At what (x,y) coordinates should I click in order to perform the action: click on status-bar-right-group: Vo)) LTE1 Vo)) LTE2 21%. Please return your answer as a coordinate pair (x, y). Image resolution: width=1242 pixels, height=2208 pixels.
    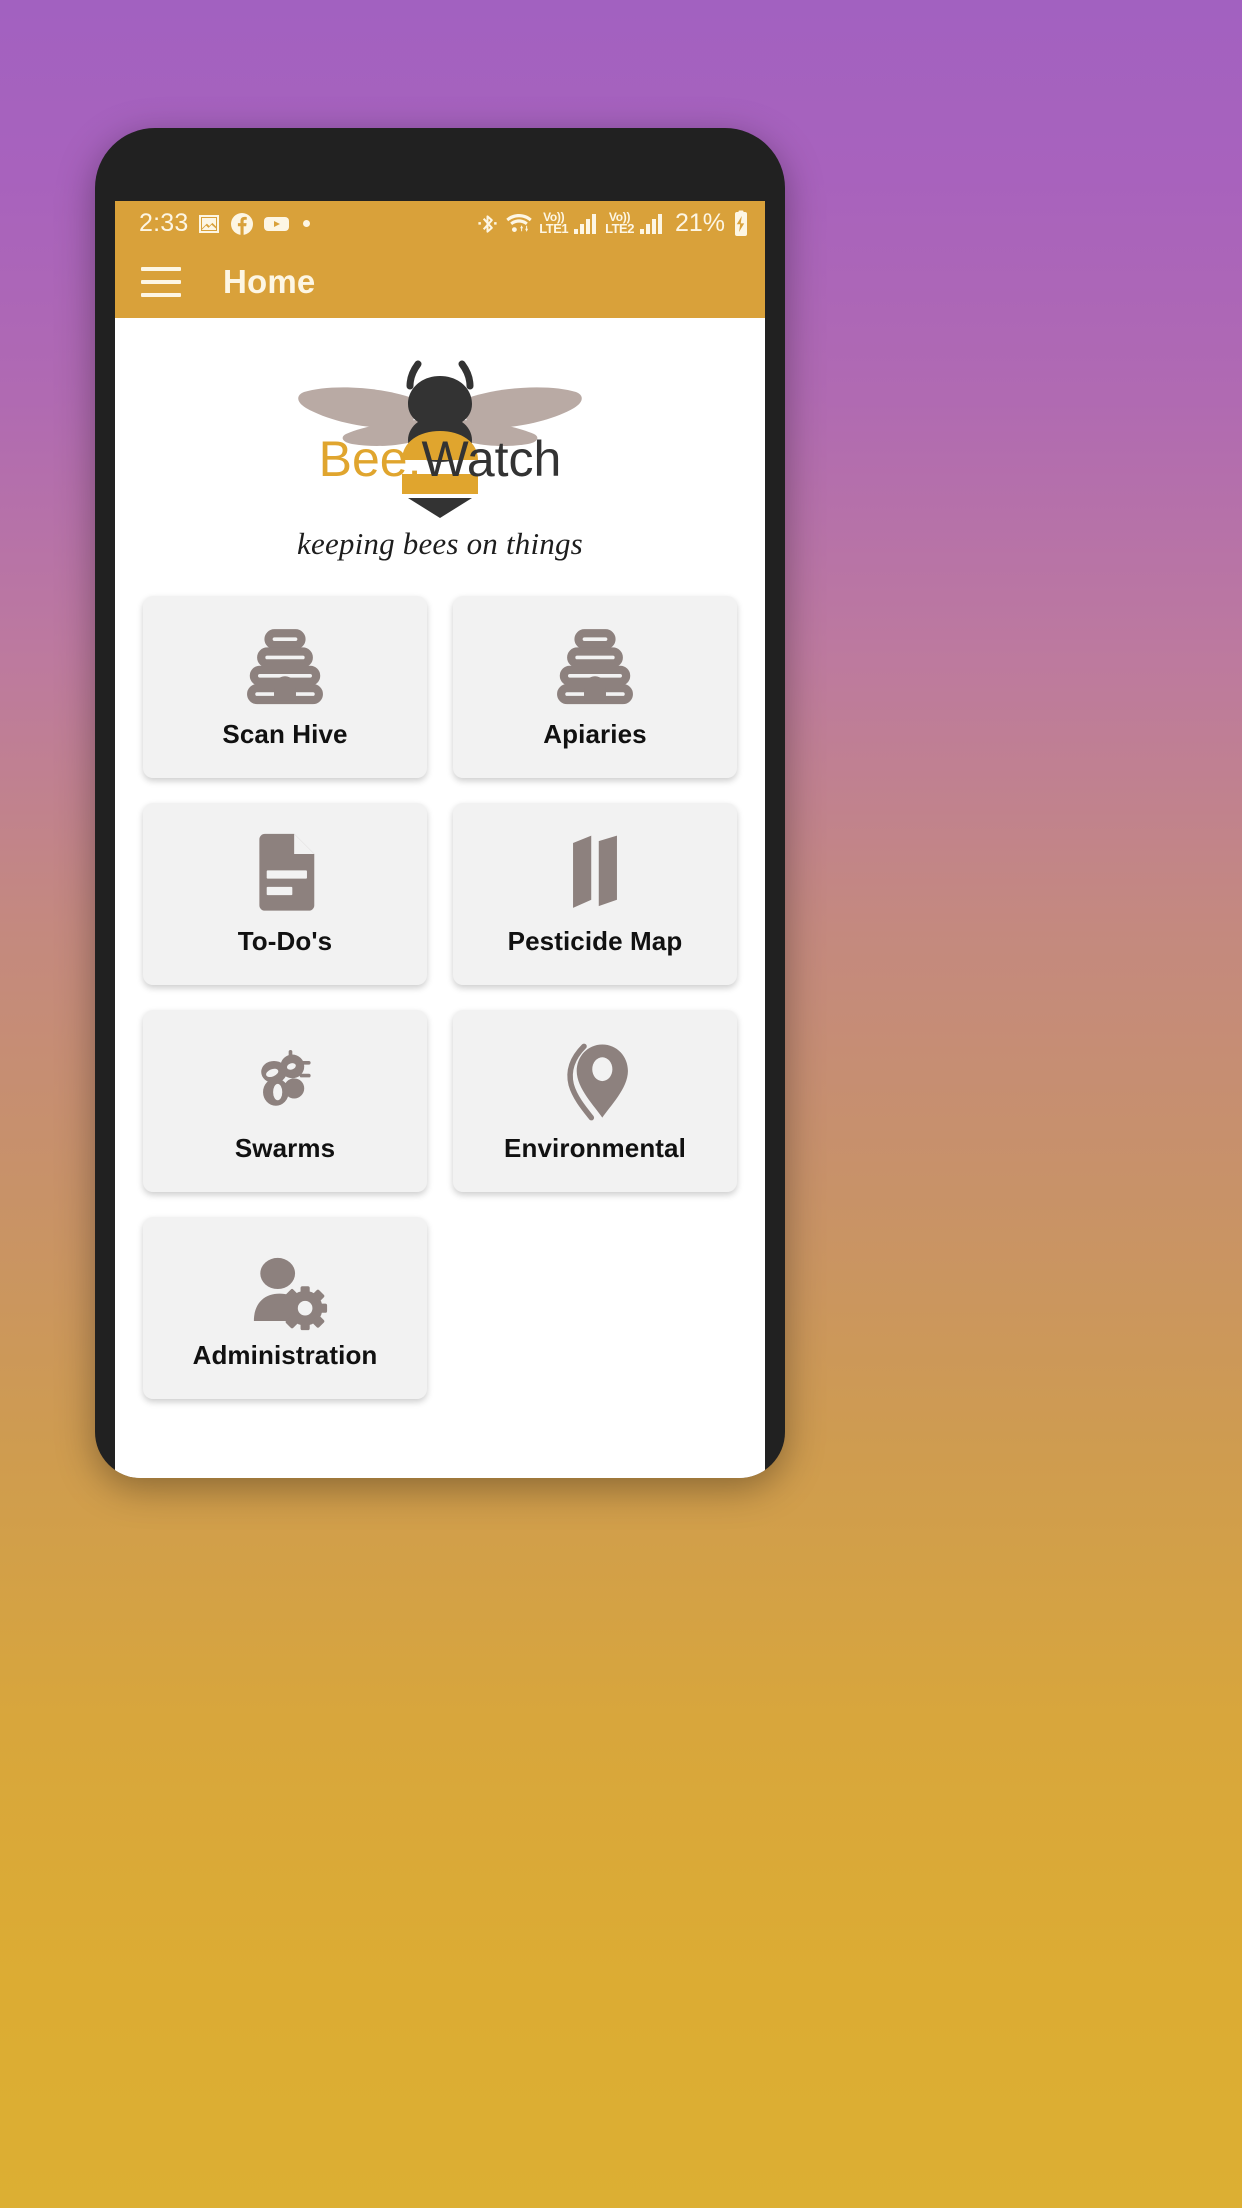
    Looking at the image, I should click on (613, 224).